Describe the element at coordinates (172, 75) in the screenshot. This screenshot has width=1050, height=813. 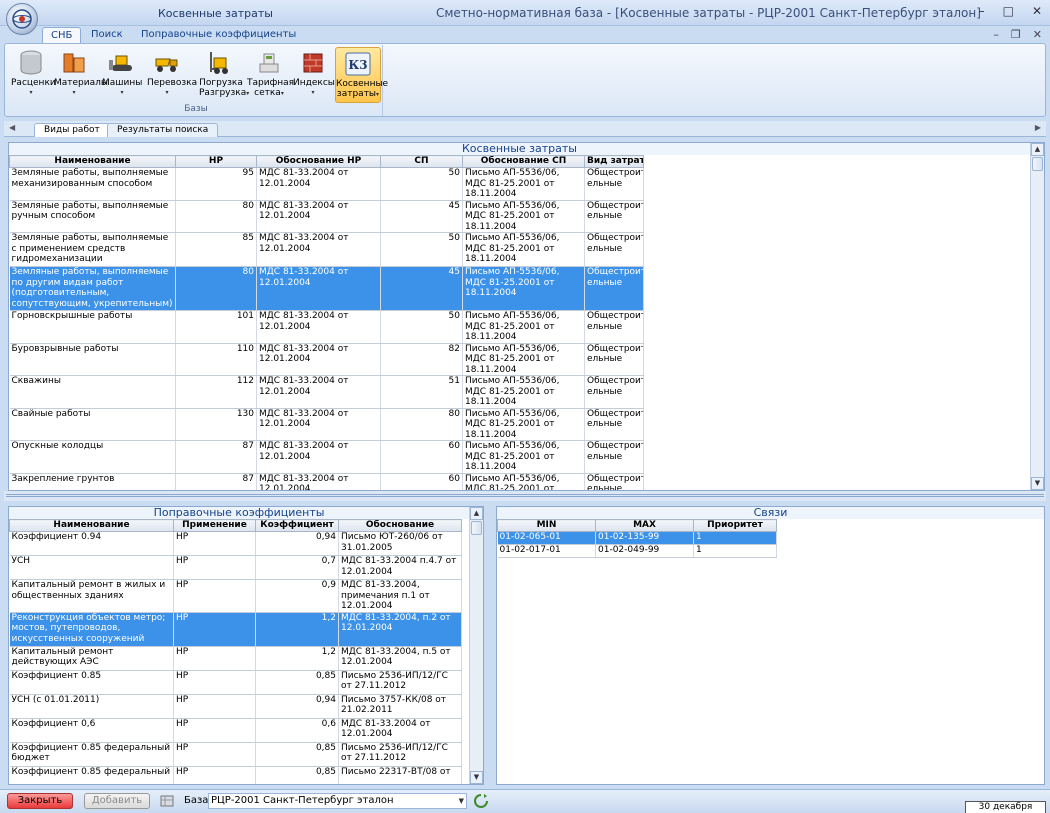
I see `ribbon-button-transport: Перевозка ▾` at that location.